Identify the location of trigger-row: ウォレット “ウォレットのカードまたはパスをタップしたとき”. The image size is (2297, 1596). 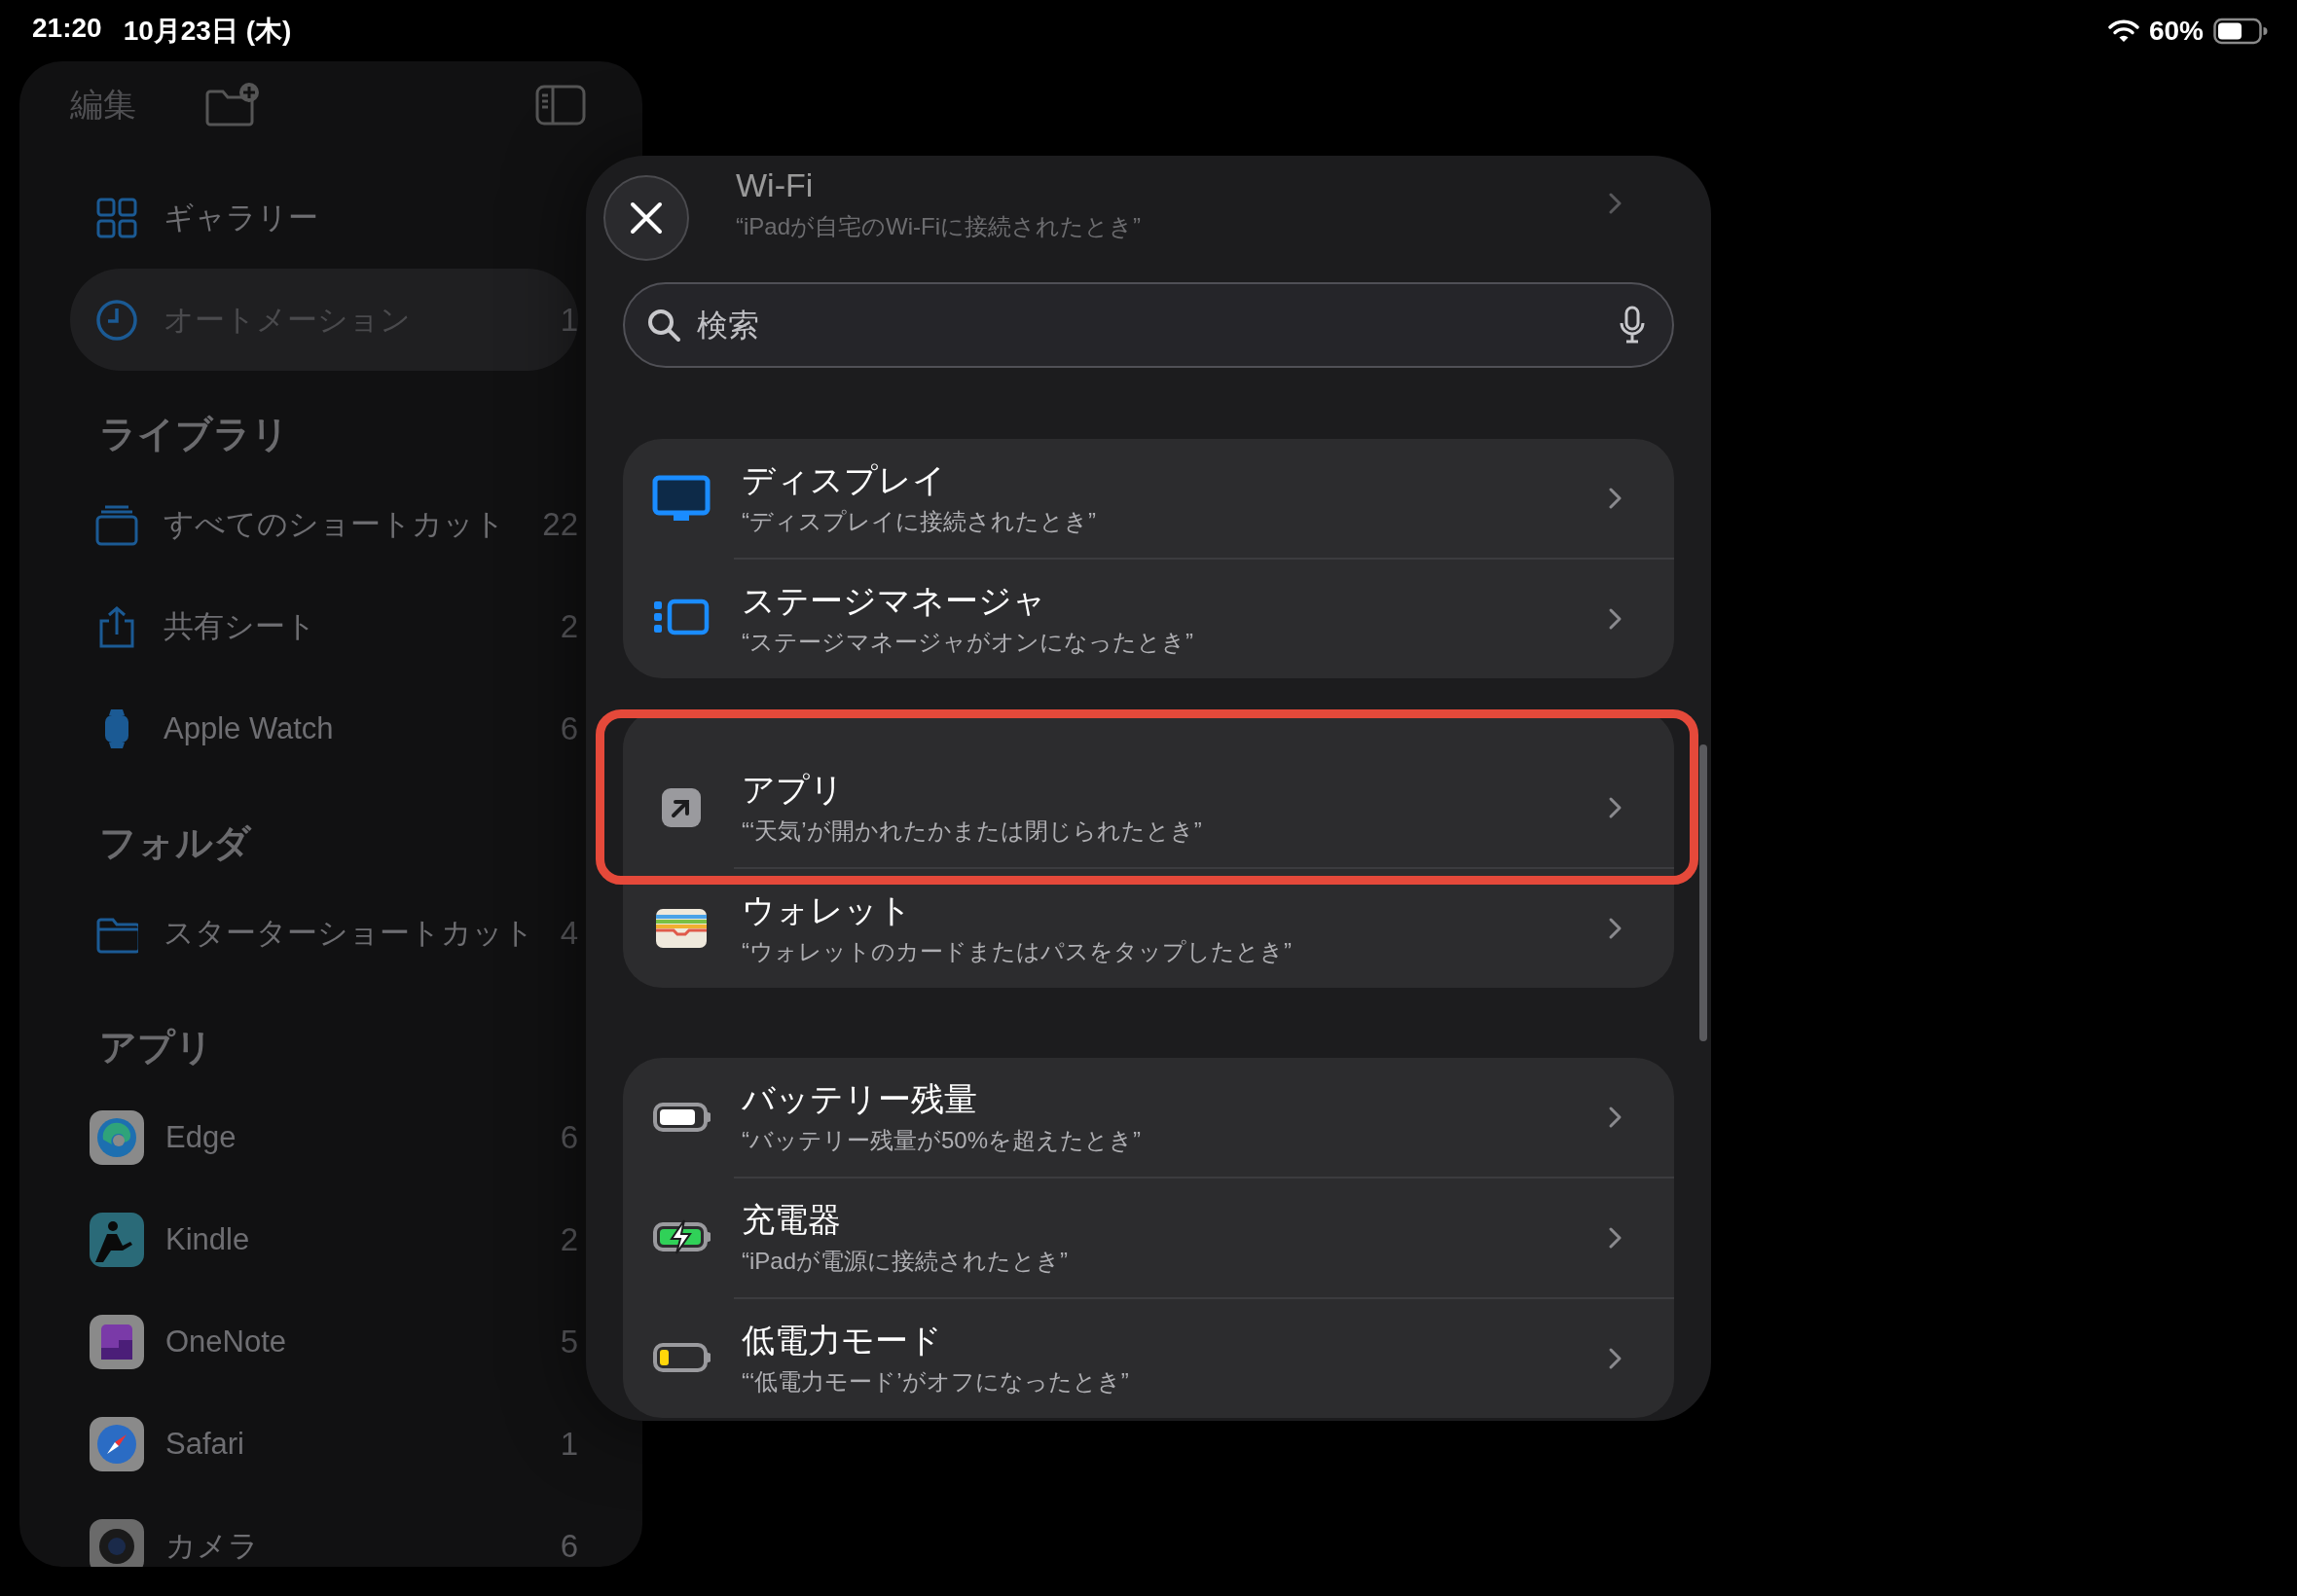
(1148, 927).